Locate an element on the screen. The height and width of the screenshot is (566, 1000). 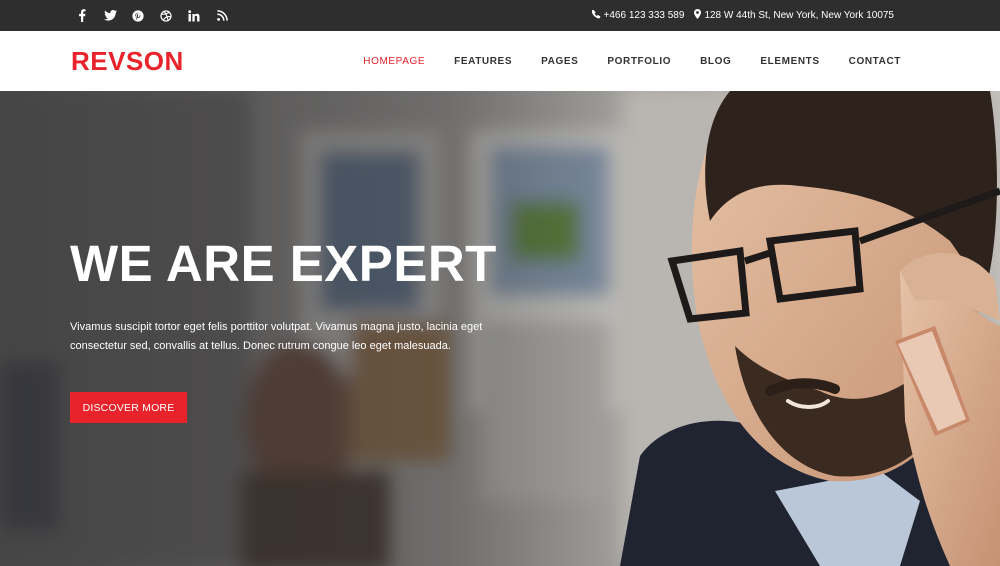
phone-info: +466 123 333 589 is located at coordinates (638, 15).